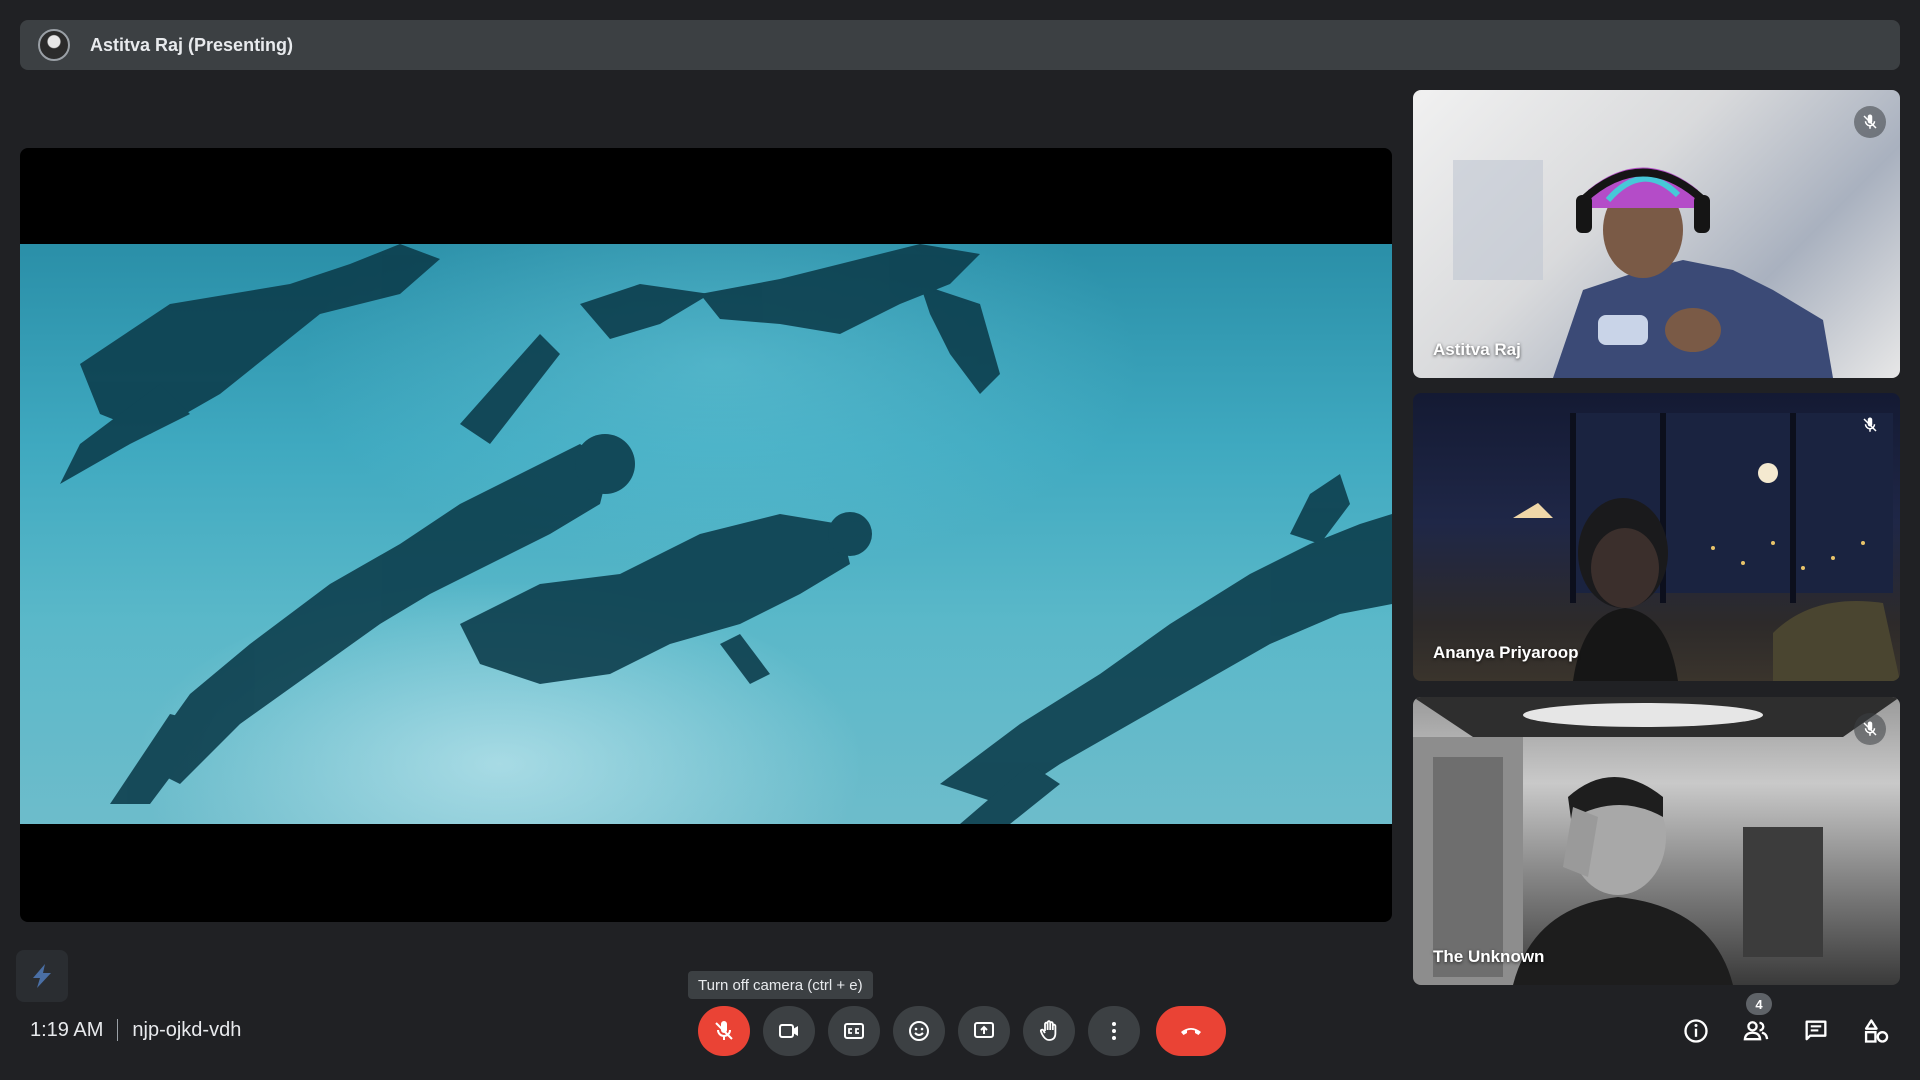 The height and width of the screenshot is (1080, 1920). I want to click on participant-tile: The Unknown, so click(1656, 841).